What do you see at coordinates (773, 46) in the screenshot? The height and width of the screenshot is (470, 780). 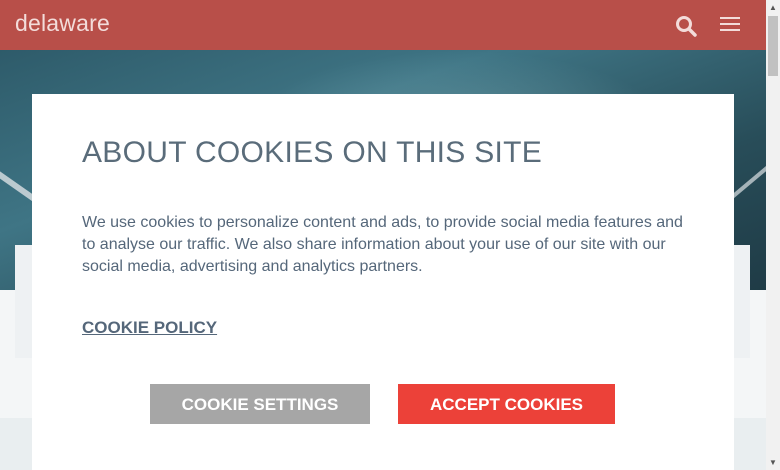 I see `scroll-thumb` at bounding box center [773, 46].